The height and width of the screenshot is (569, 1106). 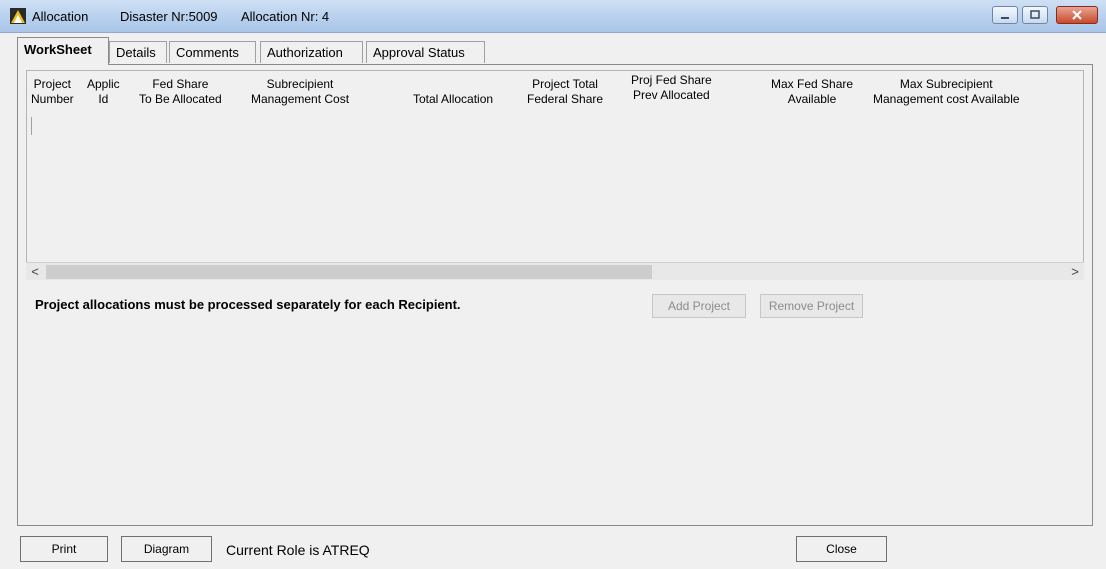 What do you see at coordinates (18, 16) in the screenshot?
I see `app-logo-icon` at bounding box center [18, 16].